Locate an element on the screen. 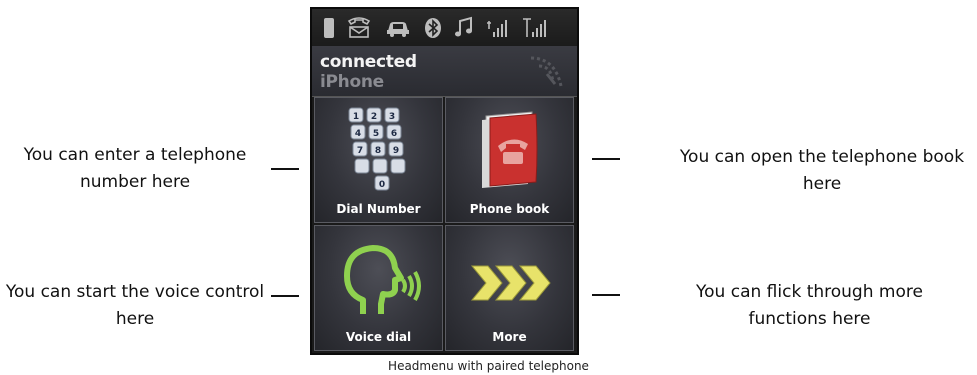  svg-text: 9 is located at coordinates (396, 151).